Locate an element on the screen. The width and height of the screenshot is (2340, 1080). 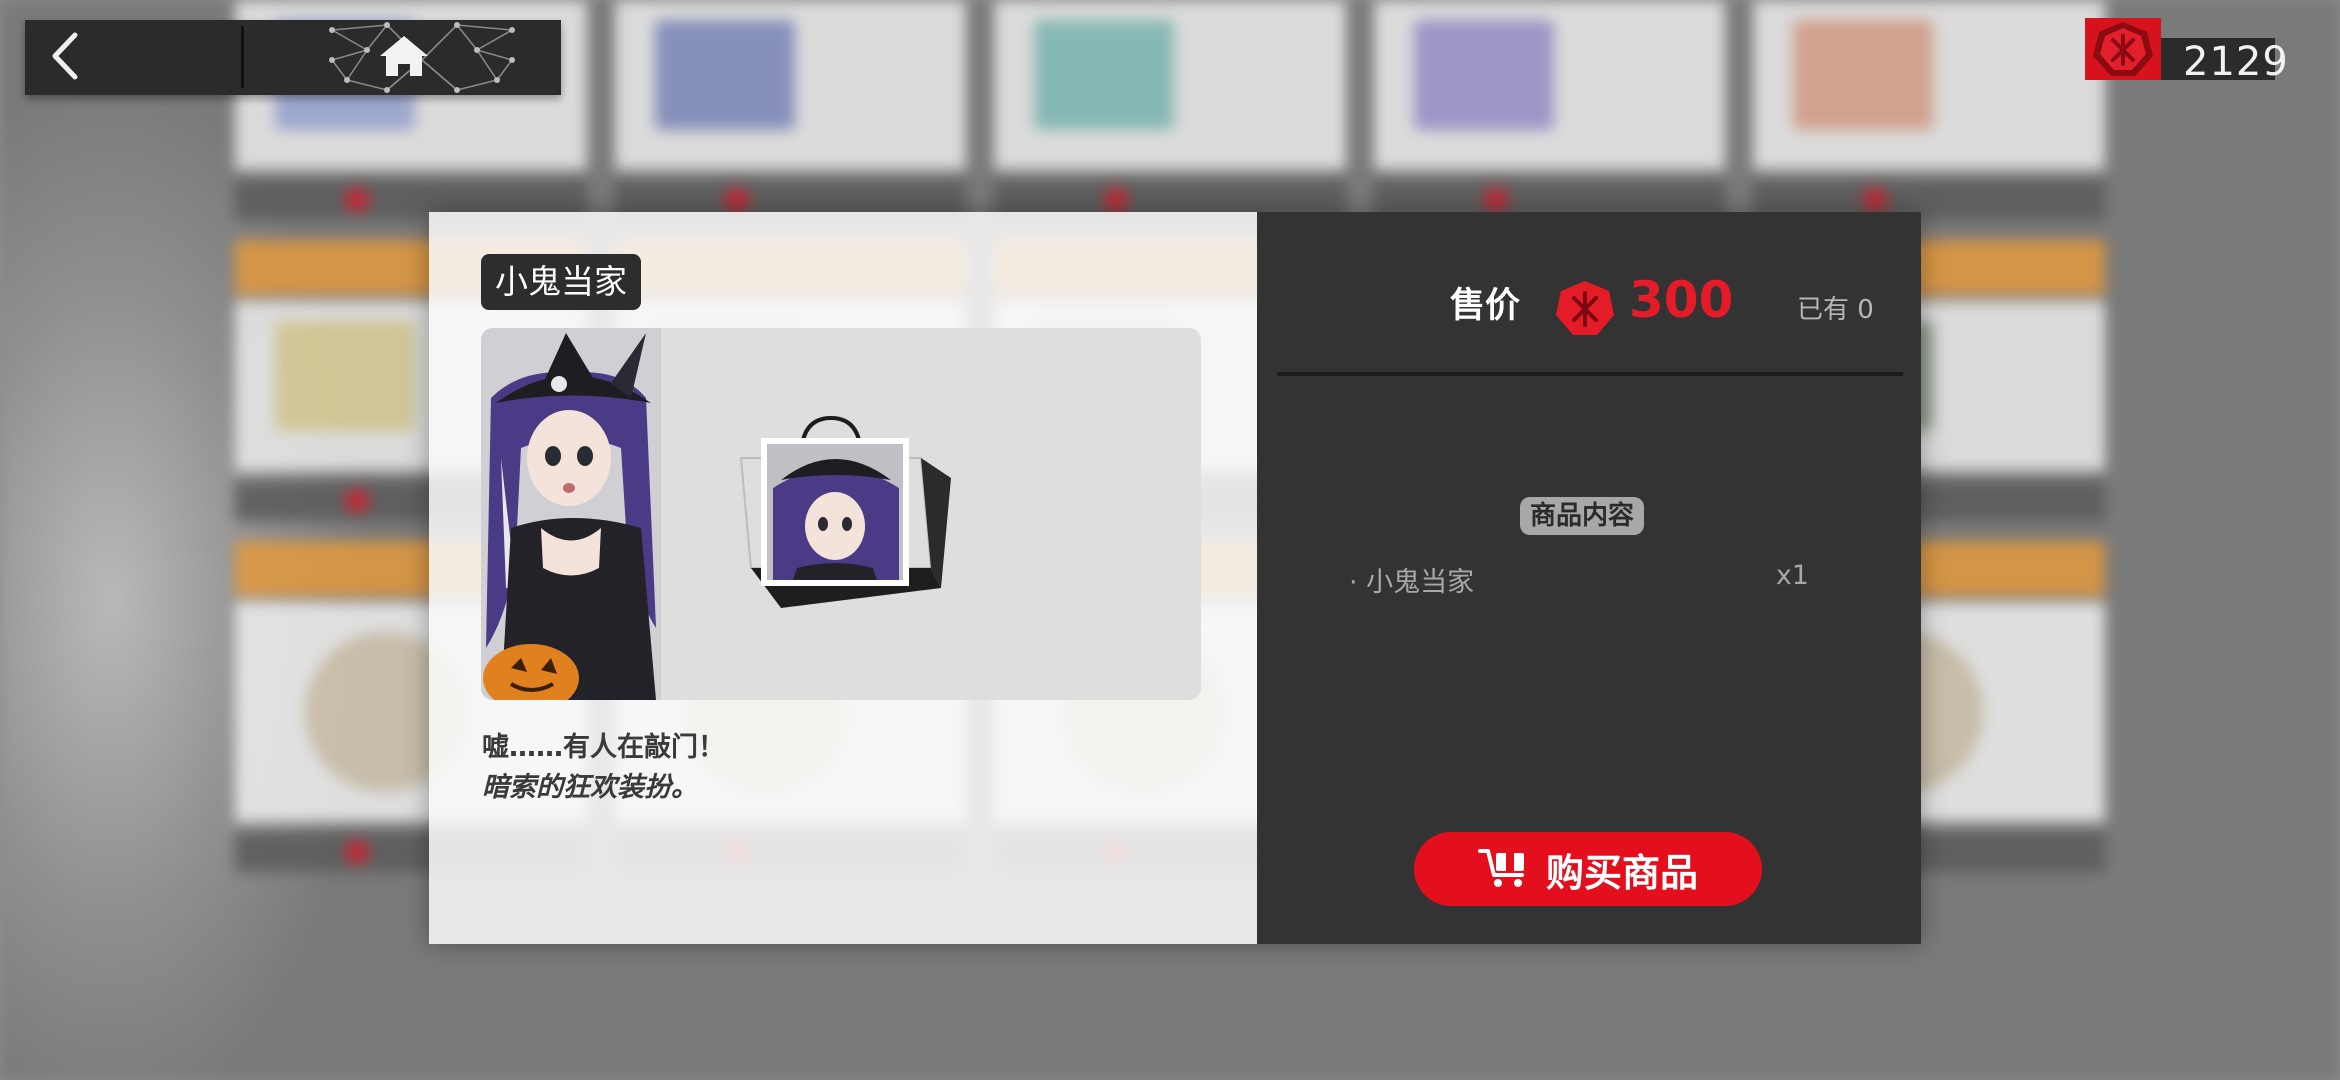
content-item-name: · 小鬼当家 is located at coordinates (1412, 582).